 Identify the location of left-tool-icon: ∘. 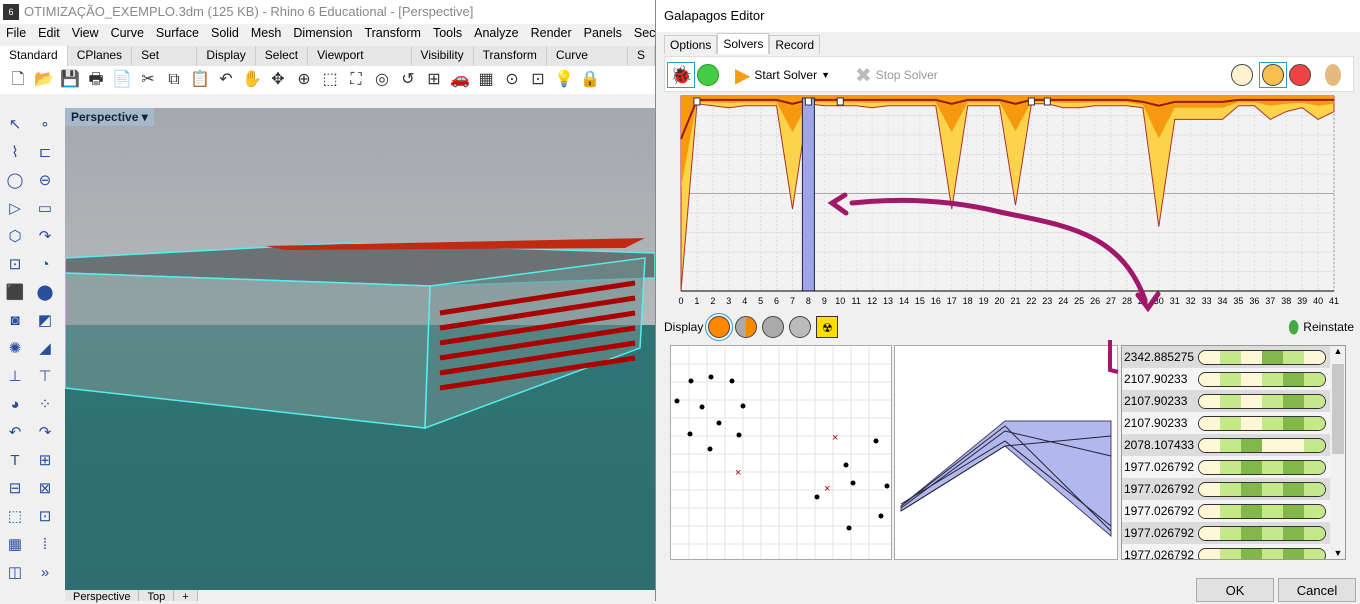
(45, 125).